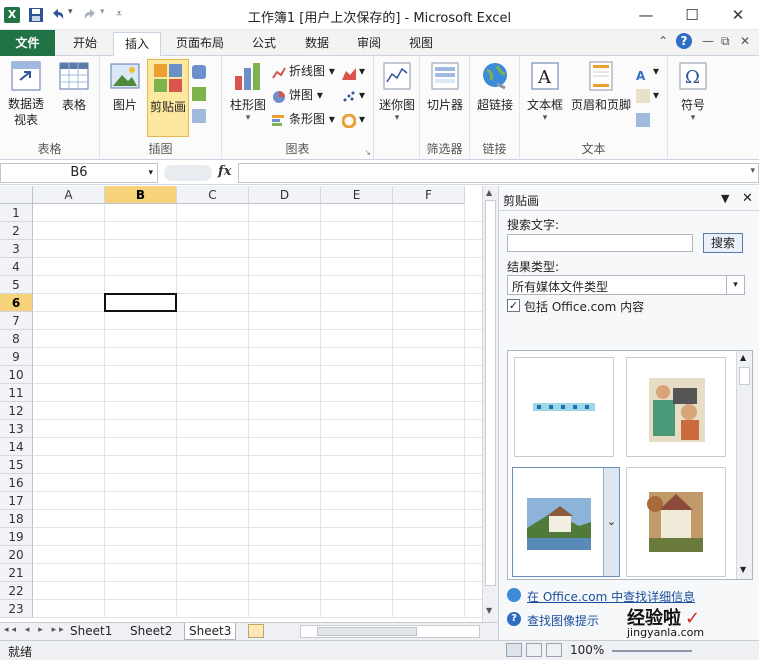 Image resolution: width=759 pixels, height=660 pixels. I want to click on column-header-c: C, so click(213, 195).